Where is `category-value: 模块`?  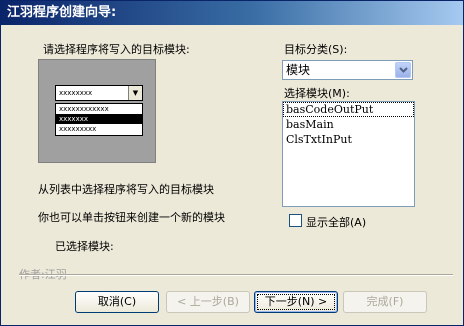 category-value: 模块 is located at coordinates (298, 70).